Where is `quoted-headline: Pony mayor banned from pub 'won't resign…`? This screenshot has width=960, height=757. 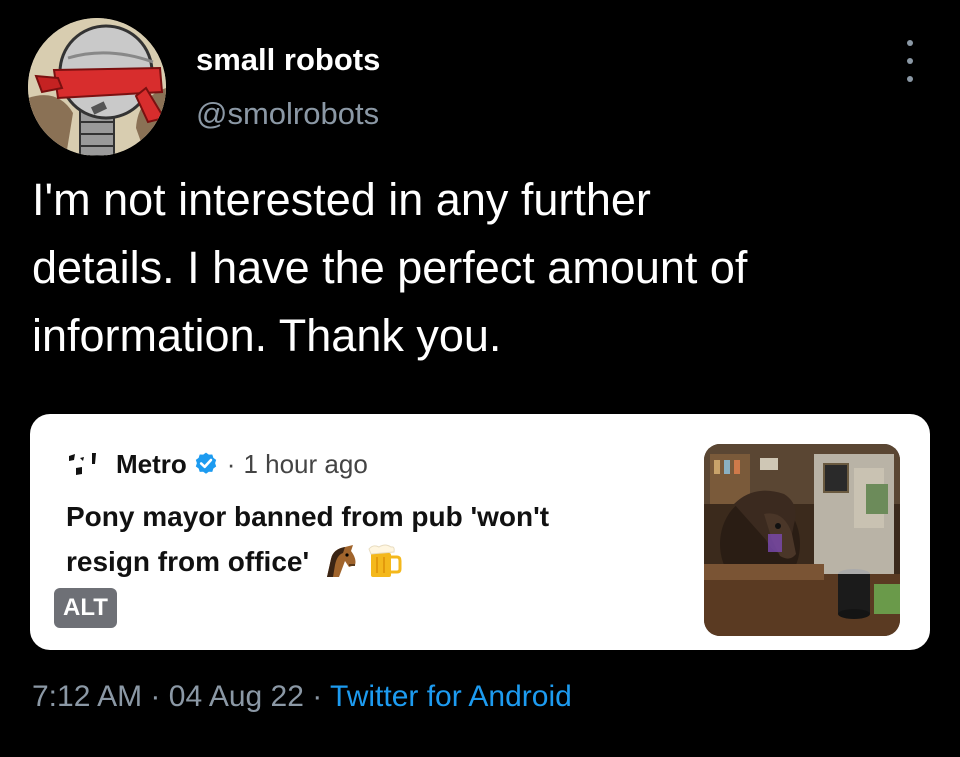
quoted-headline: Pony mayor banned from pub 'won't resign… is located at coordinates (371, 539).